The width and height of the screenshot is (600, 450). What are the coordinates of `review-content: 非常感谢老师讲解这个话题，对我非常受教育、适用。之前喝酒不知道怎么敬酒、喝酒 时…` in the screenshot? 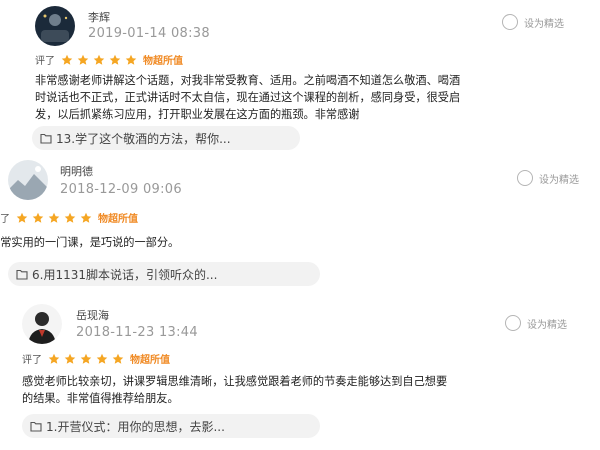 It's located at (248, 97).